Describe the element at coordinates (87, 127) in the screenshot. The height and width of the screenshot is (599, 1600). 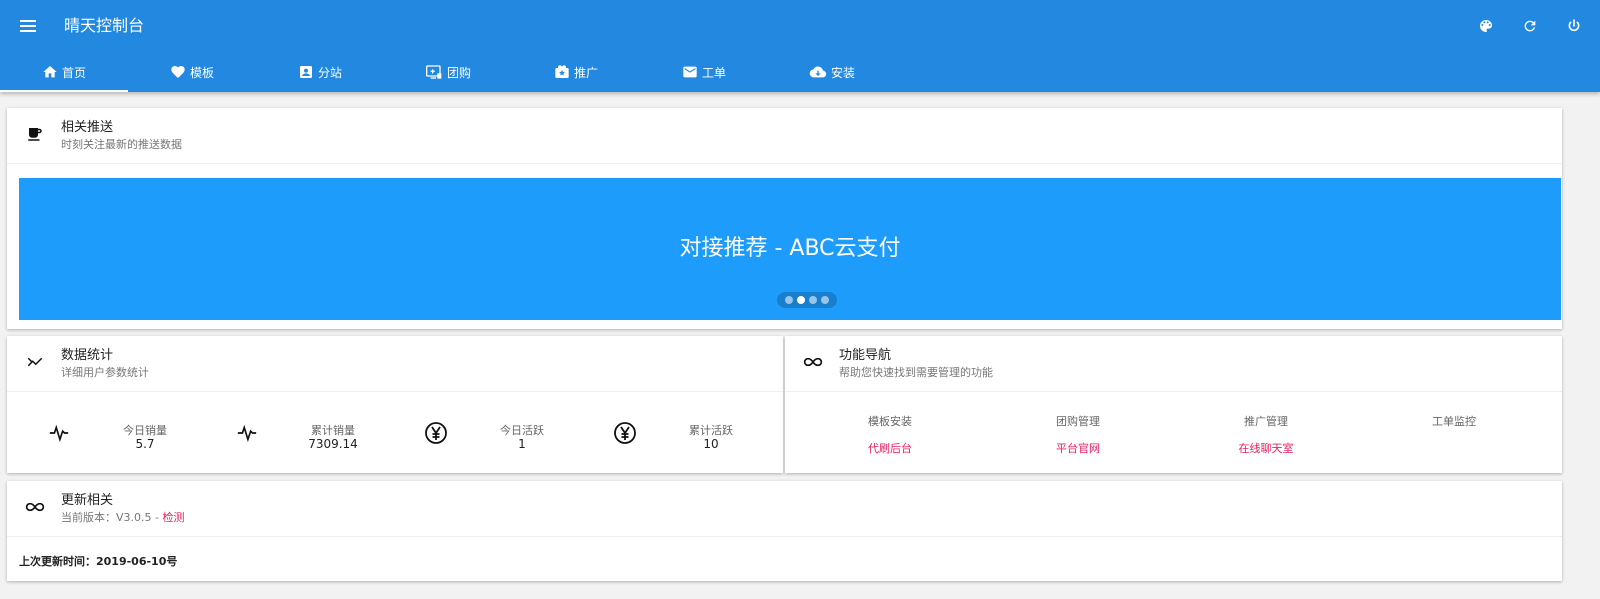
I see `card-title: 相关推送` at that location.